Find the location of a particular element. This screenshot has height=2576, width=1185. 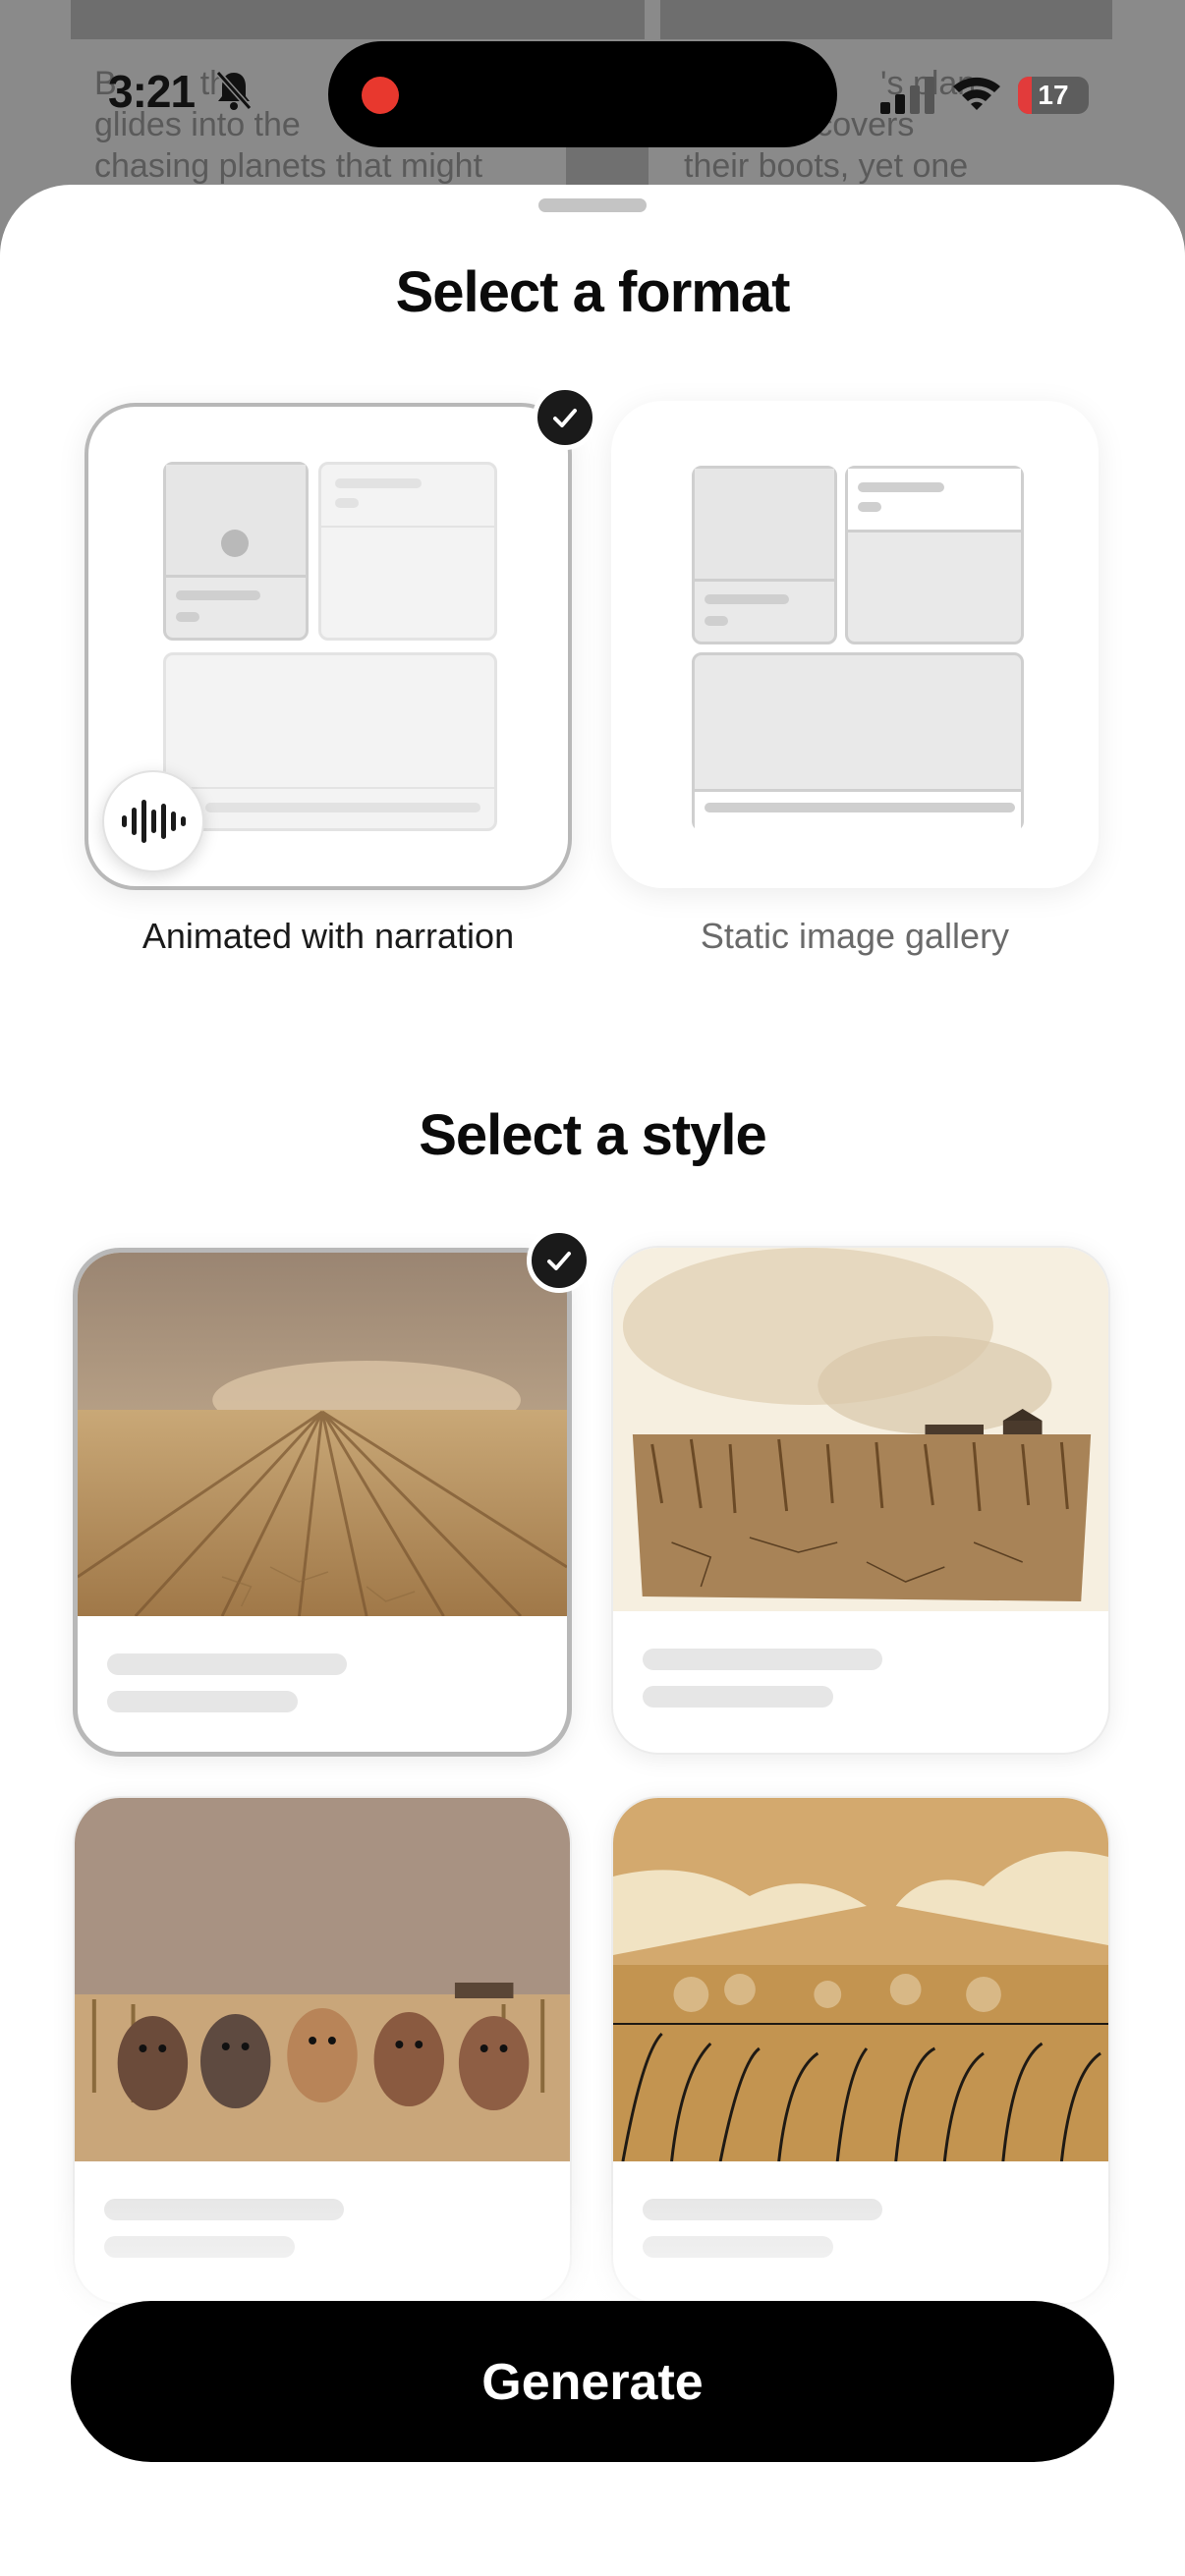

narration-waveform-button is located at coordinates (153, 821).